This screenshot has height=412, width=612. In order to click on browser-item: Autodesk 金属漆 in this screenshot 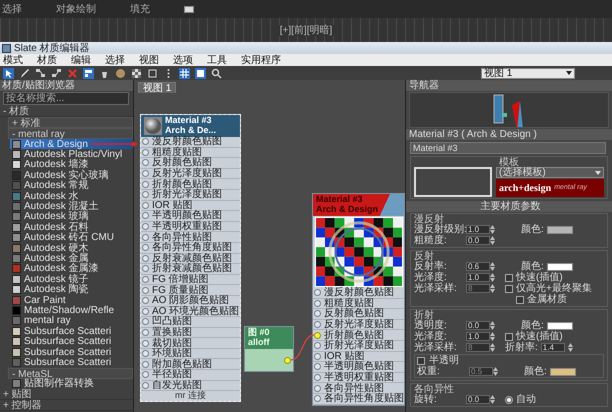, I will do `click(71, 269)`.